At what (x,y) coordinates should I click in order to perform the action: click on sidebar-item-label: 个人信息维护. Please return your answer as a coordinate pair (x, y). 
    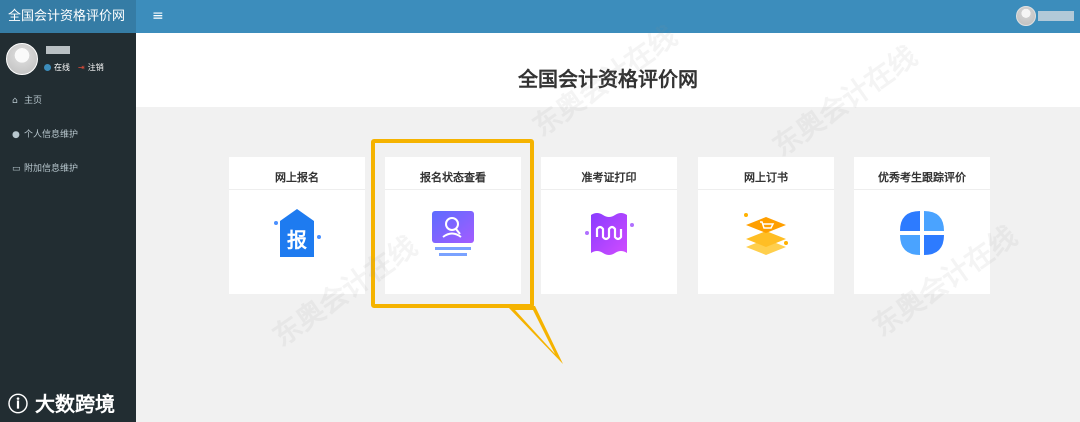
    Looking at the image, I should click on (51, 135).